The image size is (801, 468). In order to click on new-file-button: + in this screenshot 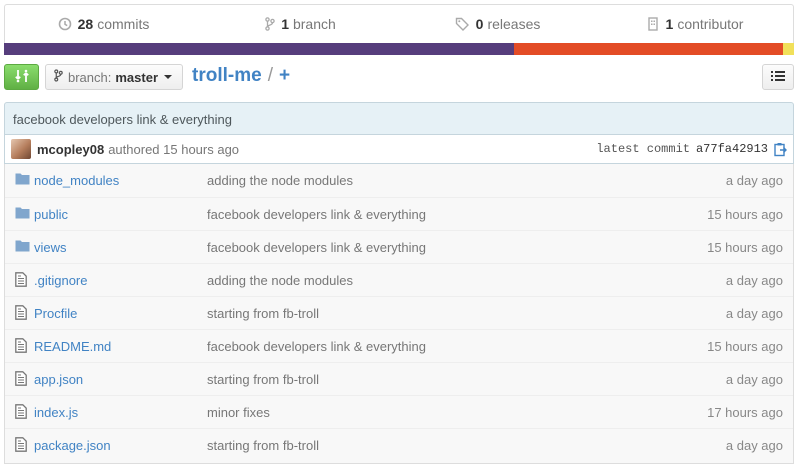, I will do `click(284, 76)`.